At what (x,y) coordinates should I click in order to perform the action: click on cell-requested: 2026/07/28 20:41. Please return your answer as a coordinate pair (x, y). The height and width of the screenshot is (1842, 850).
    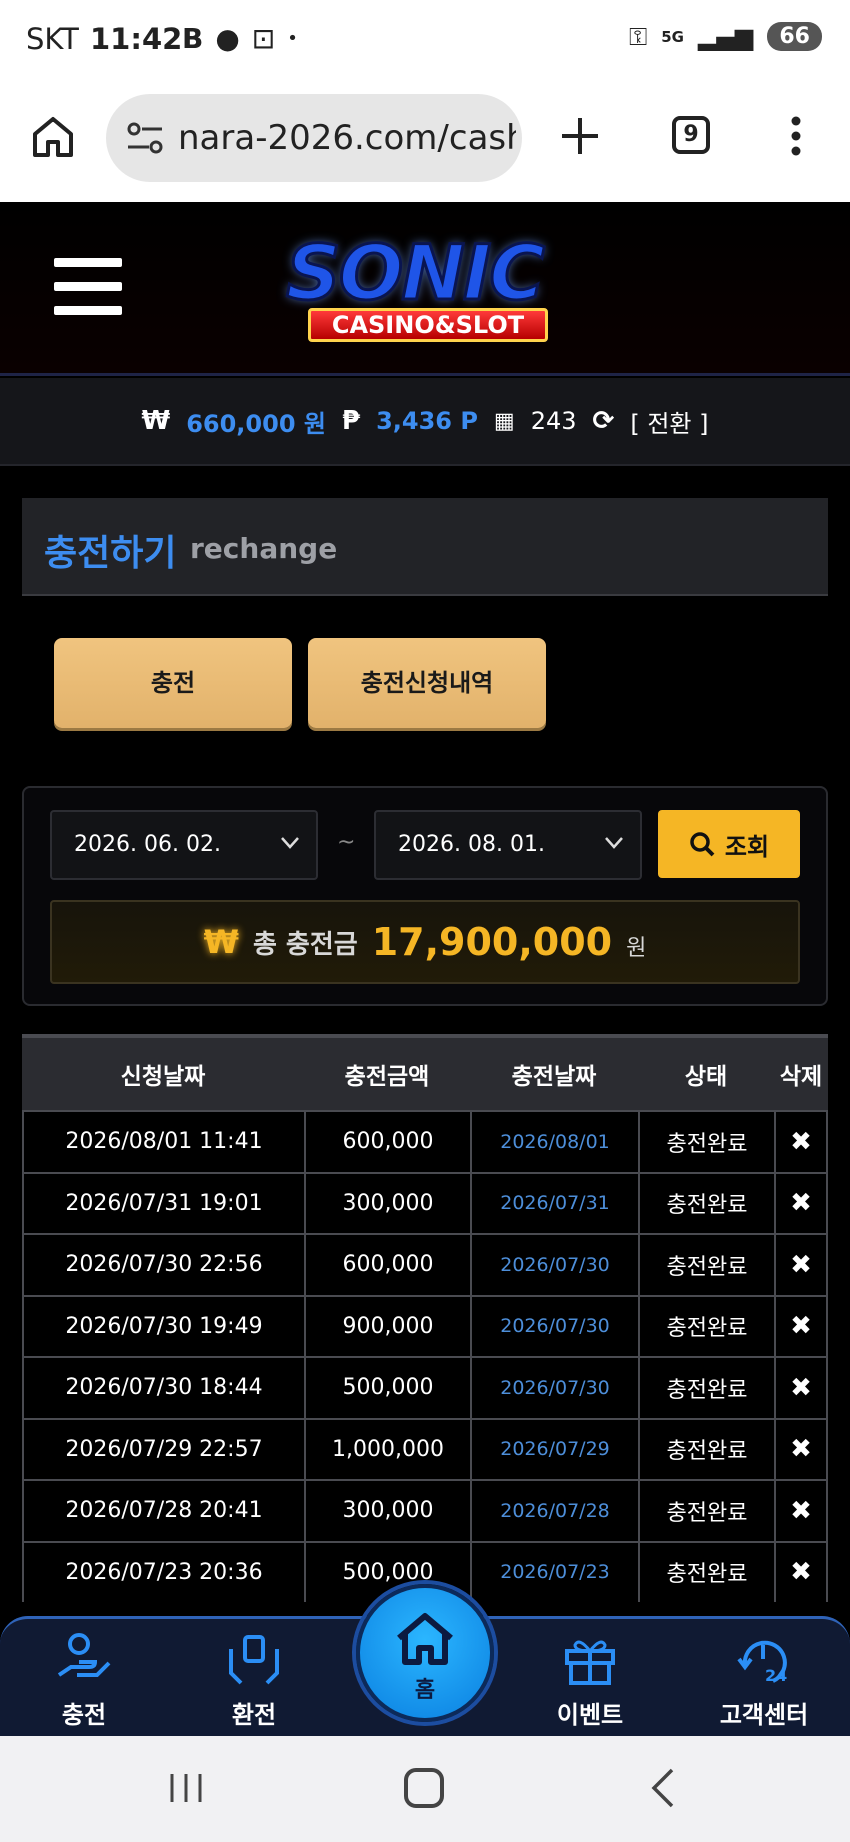
    Looking at the image, I should click on (163, 1511).